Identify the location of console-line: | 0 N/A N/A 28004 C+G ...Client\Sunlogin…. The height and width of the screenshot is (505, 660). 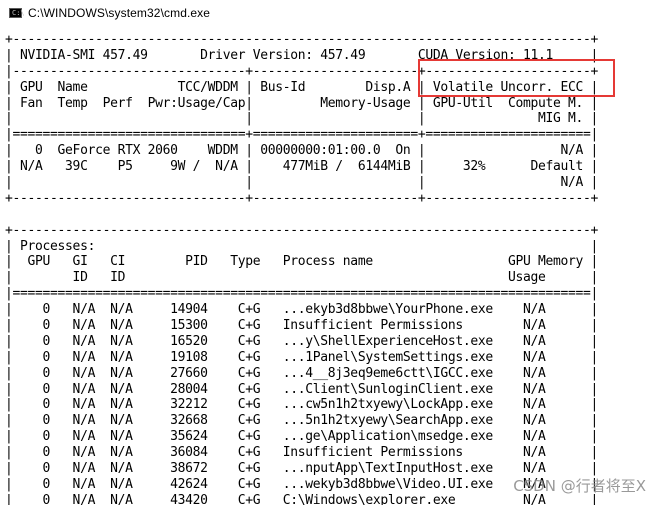
(302, 389).